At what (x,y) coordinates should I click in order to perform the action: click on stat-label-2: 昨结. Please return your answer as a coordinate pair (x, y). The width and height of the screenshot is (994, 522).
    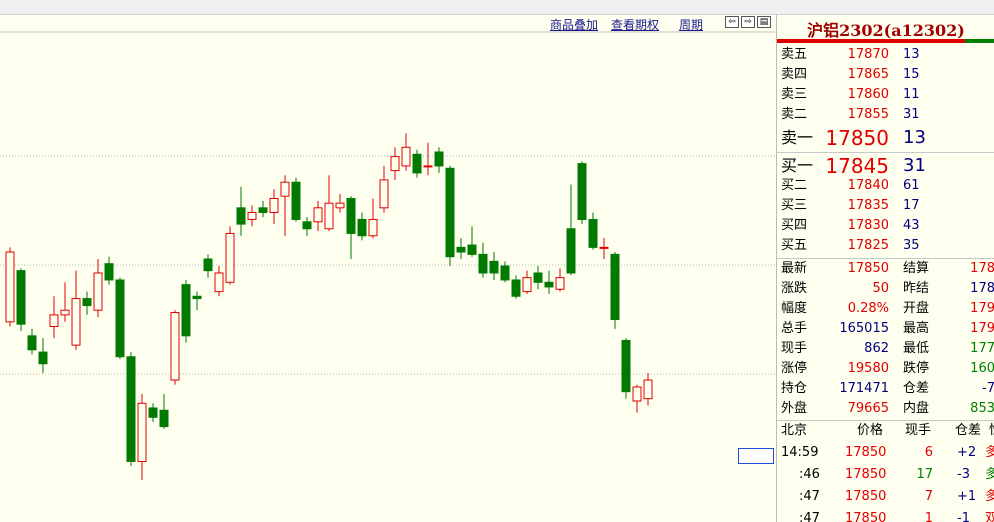
    Looking at the image, I should click on (916, 288).